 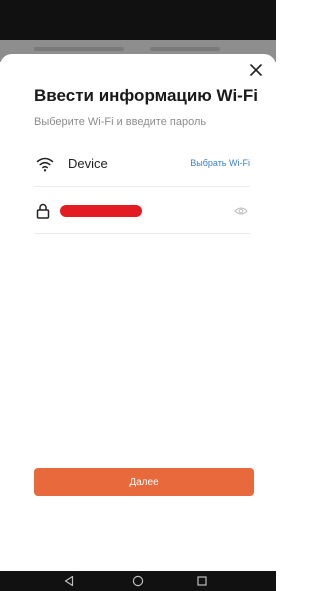 What do you see at coordinates (69, 581) in the screenshot?
I see `back-triangle-icon` at bounding box center [69, 581].